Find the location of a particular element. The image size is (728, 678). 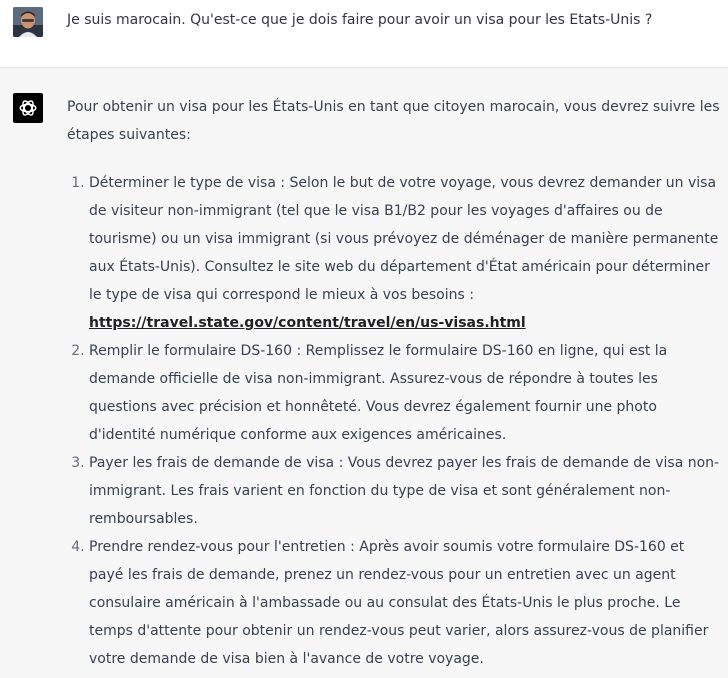

assistant-avatar is located at coordinates (28, 108).